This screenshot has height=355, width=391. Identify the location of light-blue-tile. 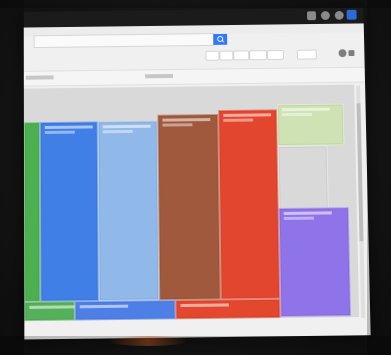
(129, 211).